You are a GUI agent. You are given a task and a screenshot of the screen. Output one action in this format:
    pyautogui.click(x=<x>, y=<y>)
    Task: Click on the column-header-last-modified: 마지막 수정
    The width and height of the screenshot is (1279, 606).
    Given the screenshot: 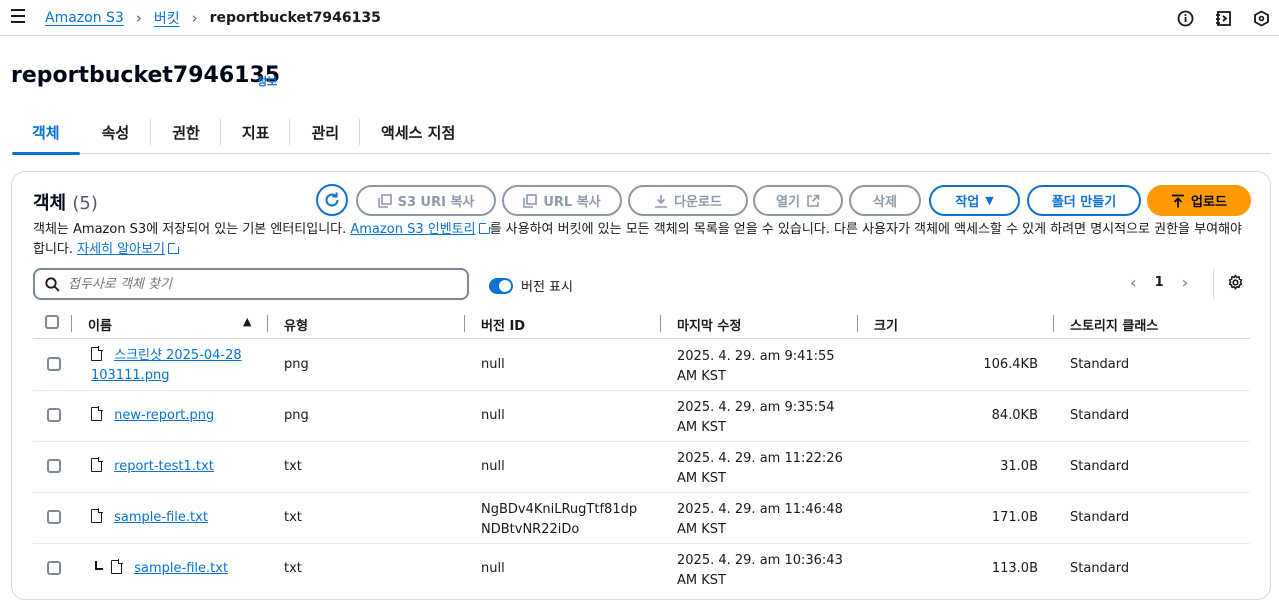 What is the action you would take?
    pyautogui.click(x=709, y=324)
    